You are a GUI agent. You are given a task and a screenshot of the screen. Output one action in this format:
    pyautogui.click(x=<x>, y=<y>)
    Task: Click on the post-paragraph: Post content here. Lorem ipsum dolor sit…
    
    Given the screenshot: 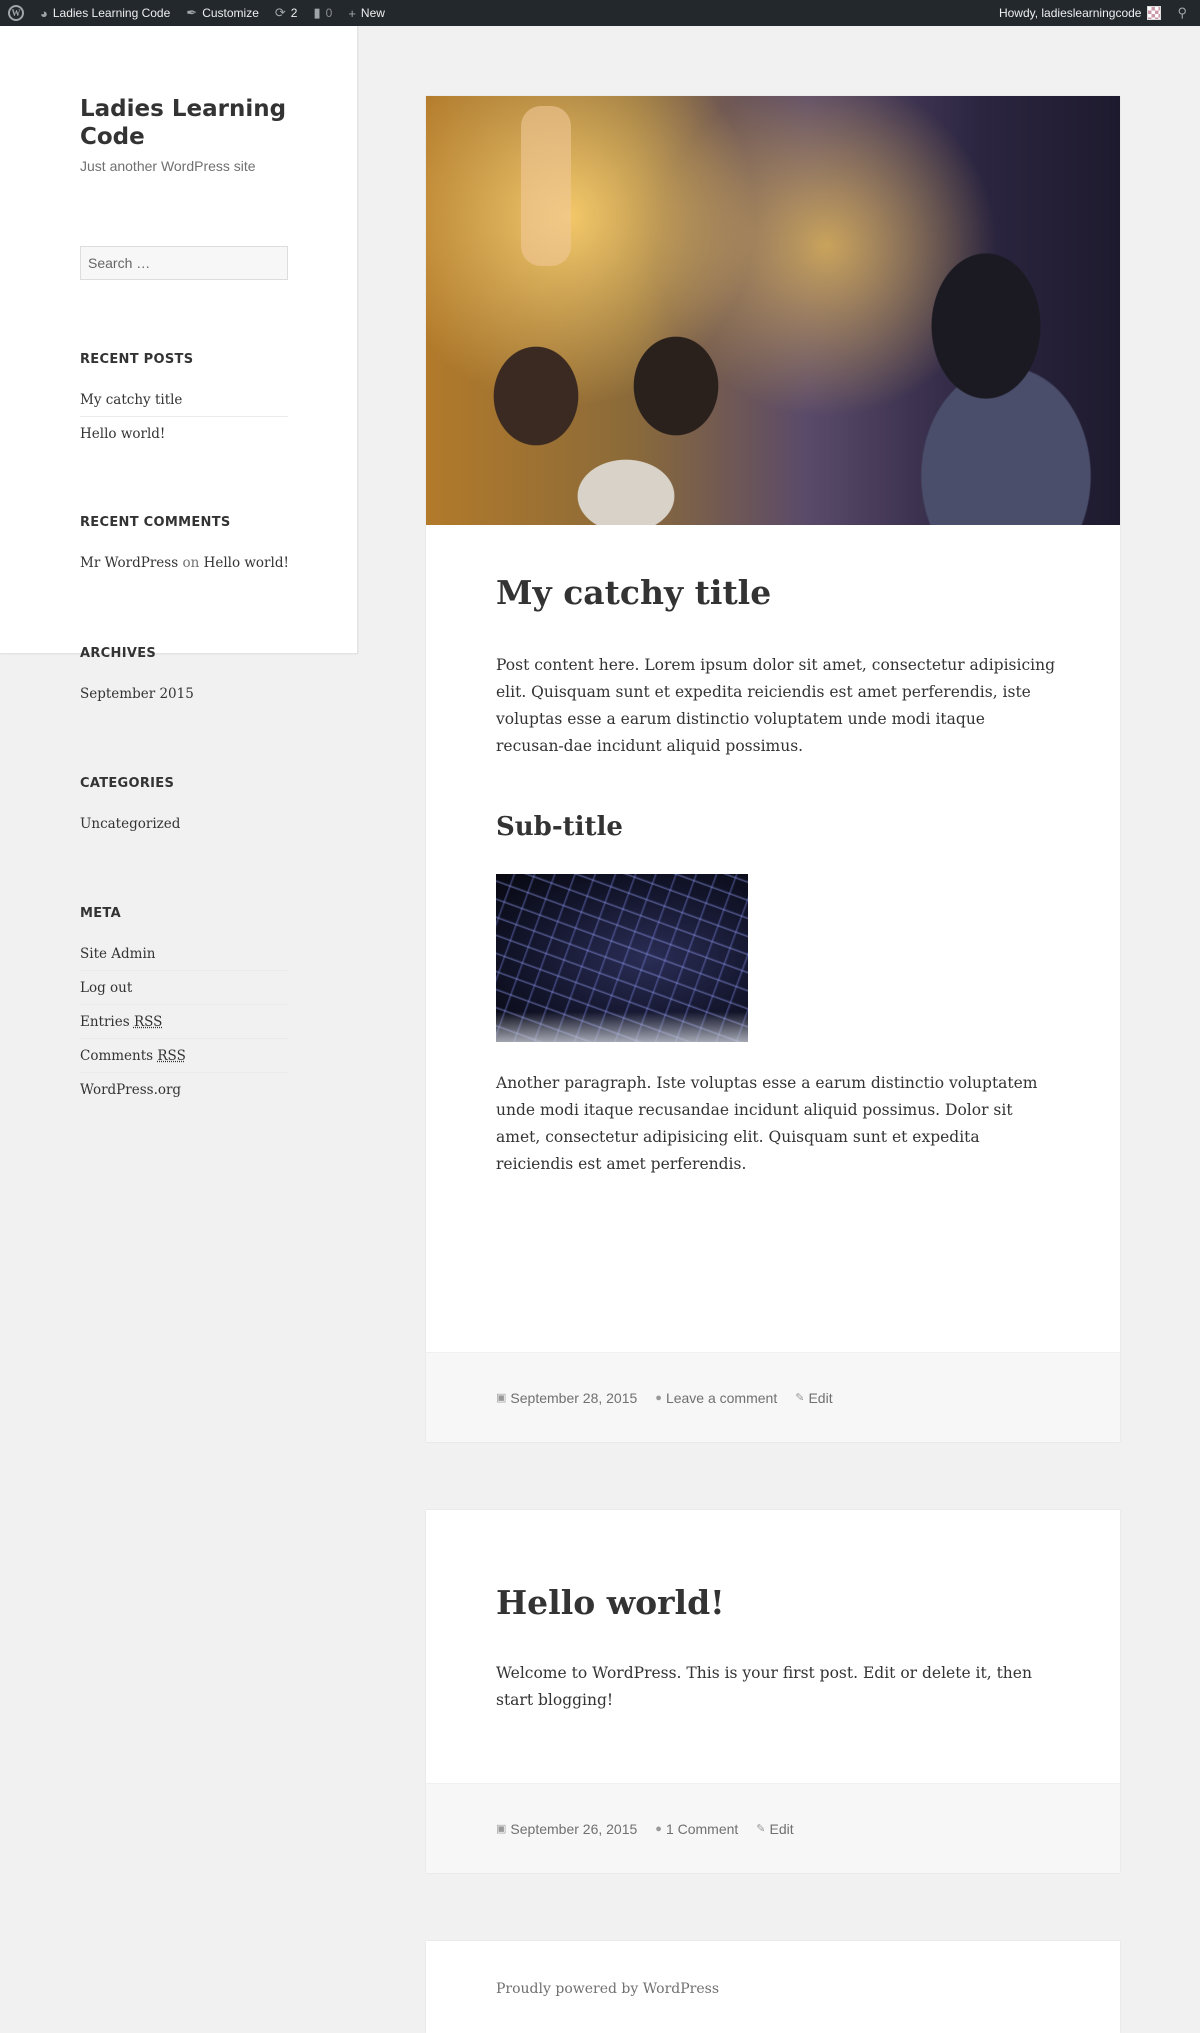 What is the action you would take?
    pyautogui.click(x=775, y=705)
    